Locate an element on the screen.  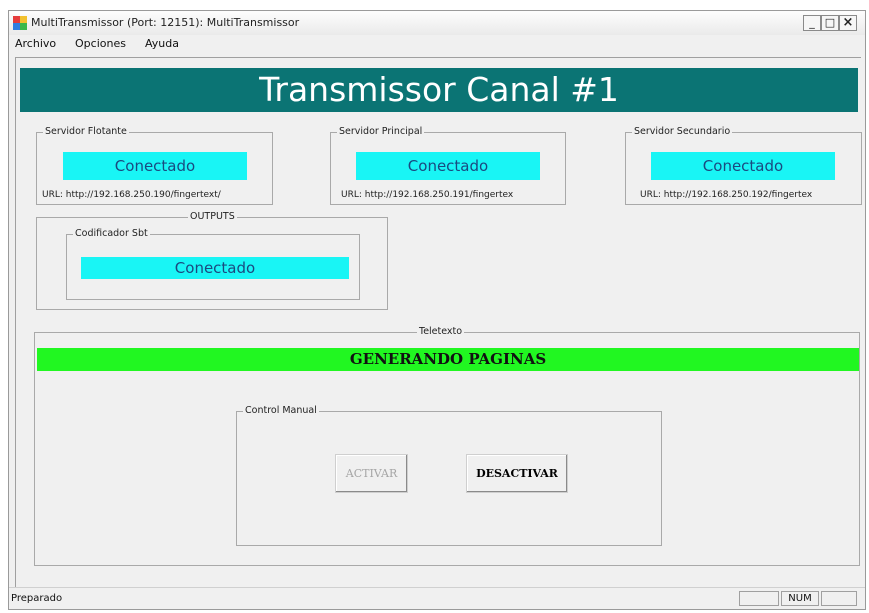
status-bar: Preparado NUM is located at coordinates (437, 598).